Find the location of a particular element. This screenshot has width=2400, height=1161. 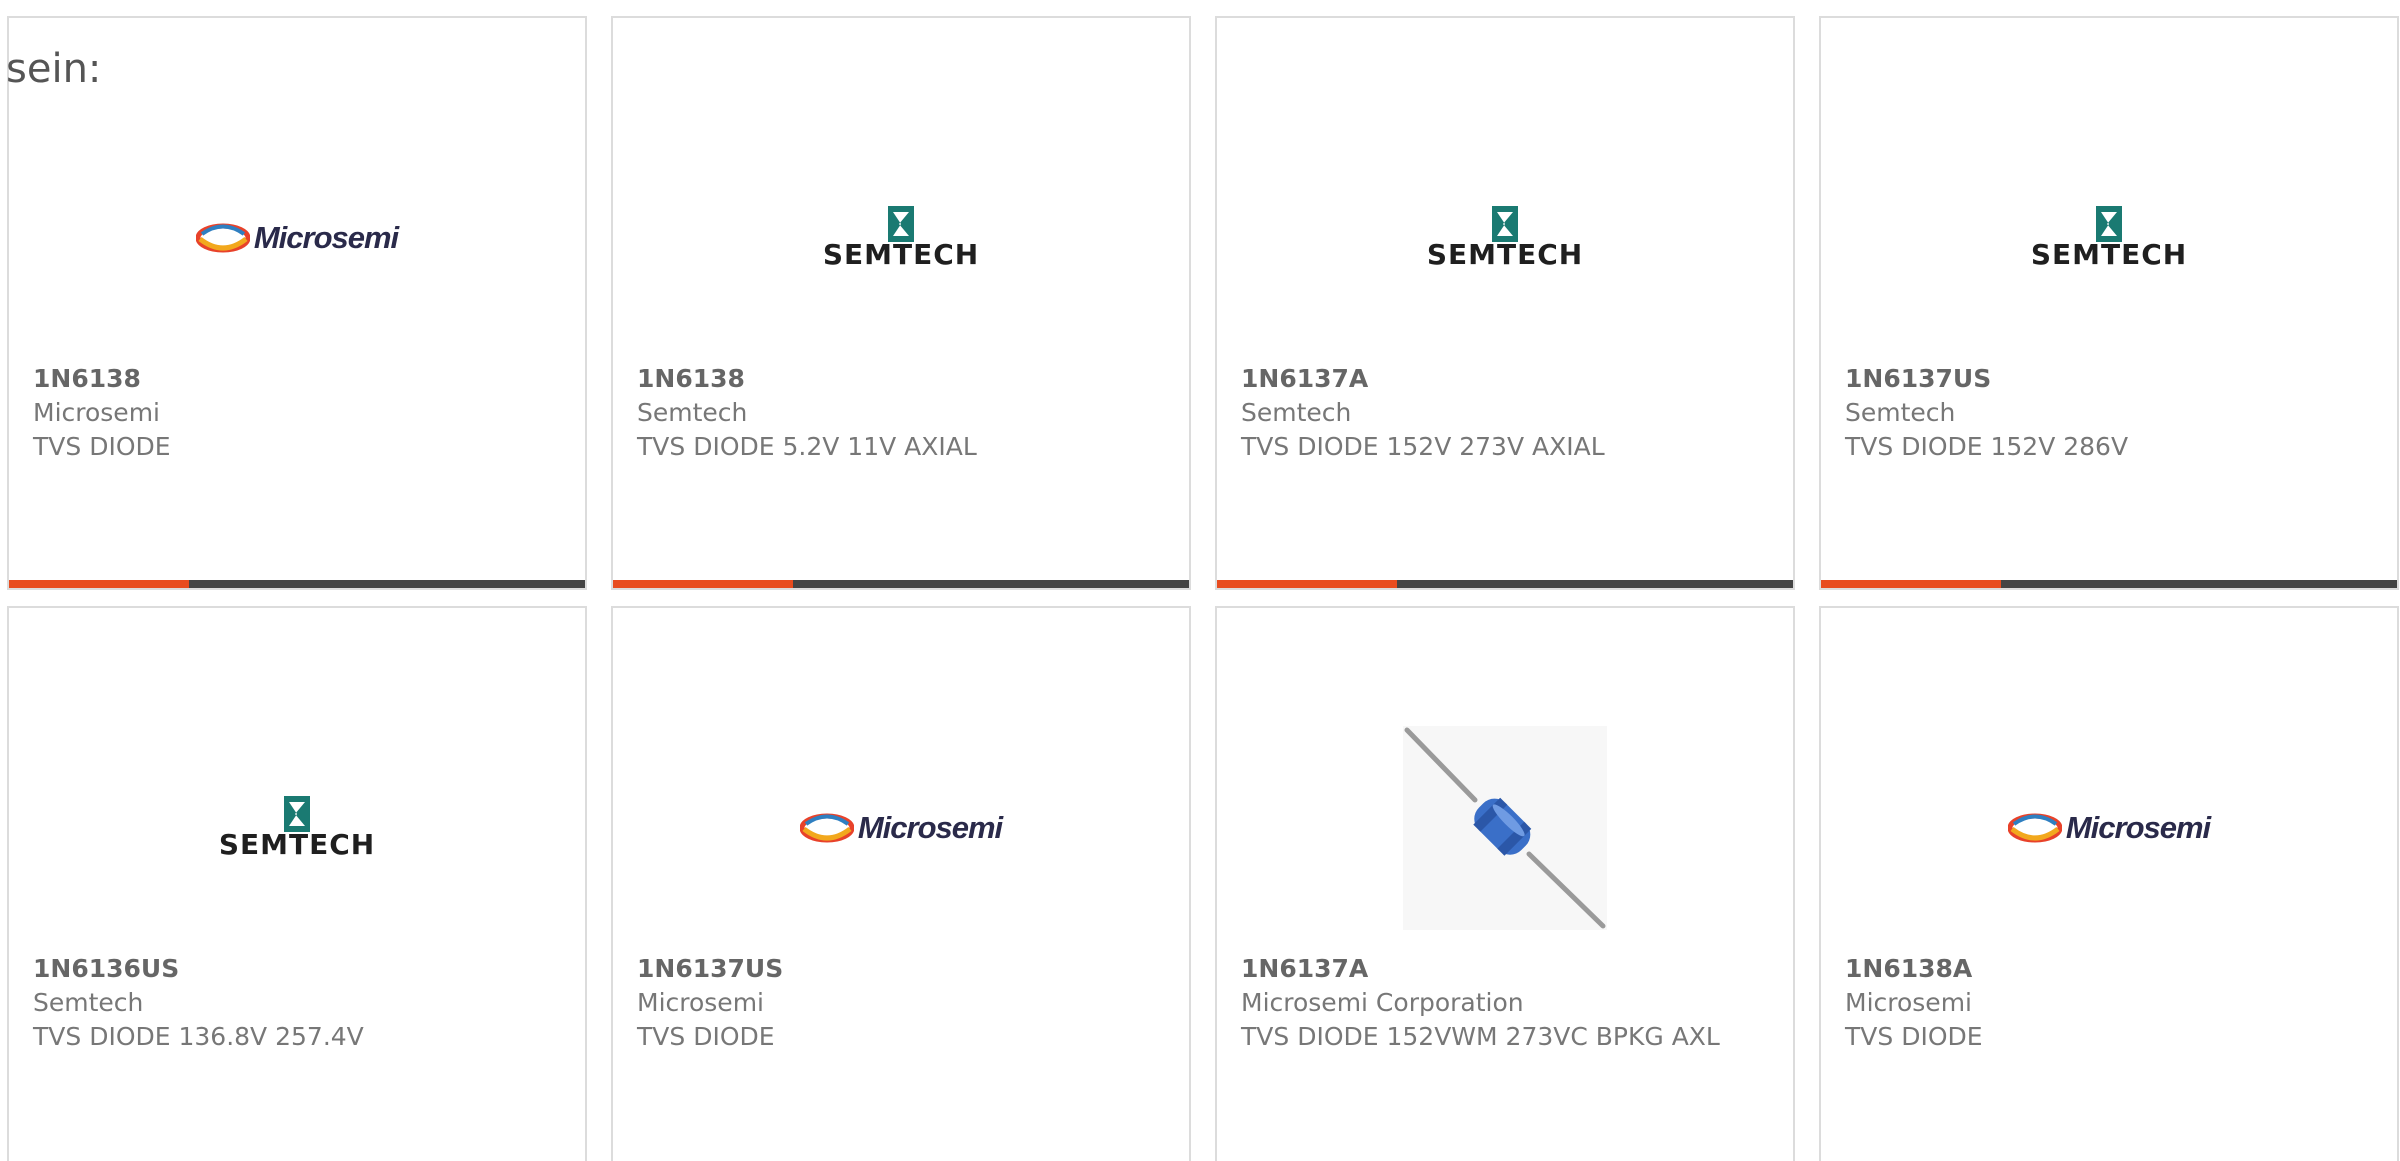

product-card: Microsemi 1N6138A Microsemi TVS DIODE is located at coordinates (2109, 883).